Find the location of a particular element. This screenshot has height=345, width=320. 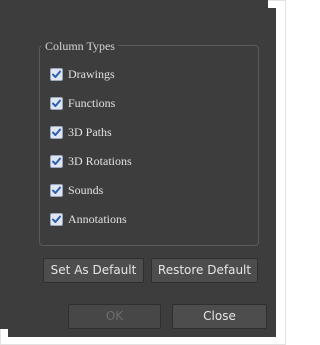

functions-checkbox is located at coordinates (56, 103).